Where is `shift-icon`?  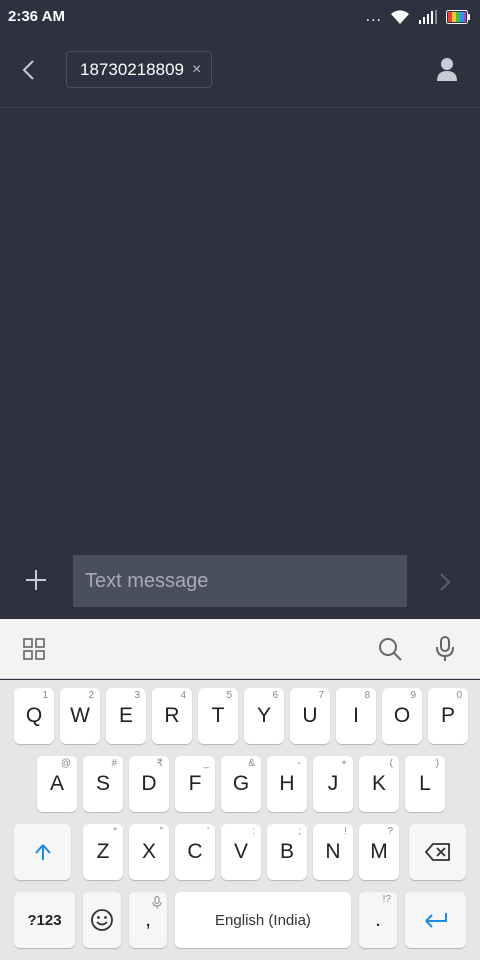 shift-icon is located at coordinates (42, 852).